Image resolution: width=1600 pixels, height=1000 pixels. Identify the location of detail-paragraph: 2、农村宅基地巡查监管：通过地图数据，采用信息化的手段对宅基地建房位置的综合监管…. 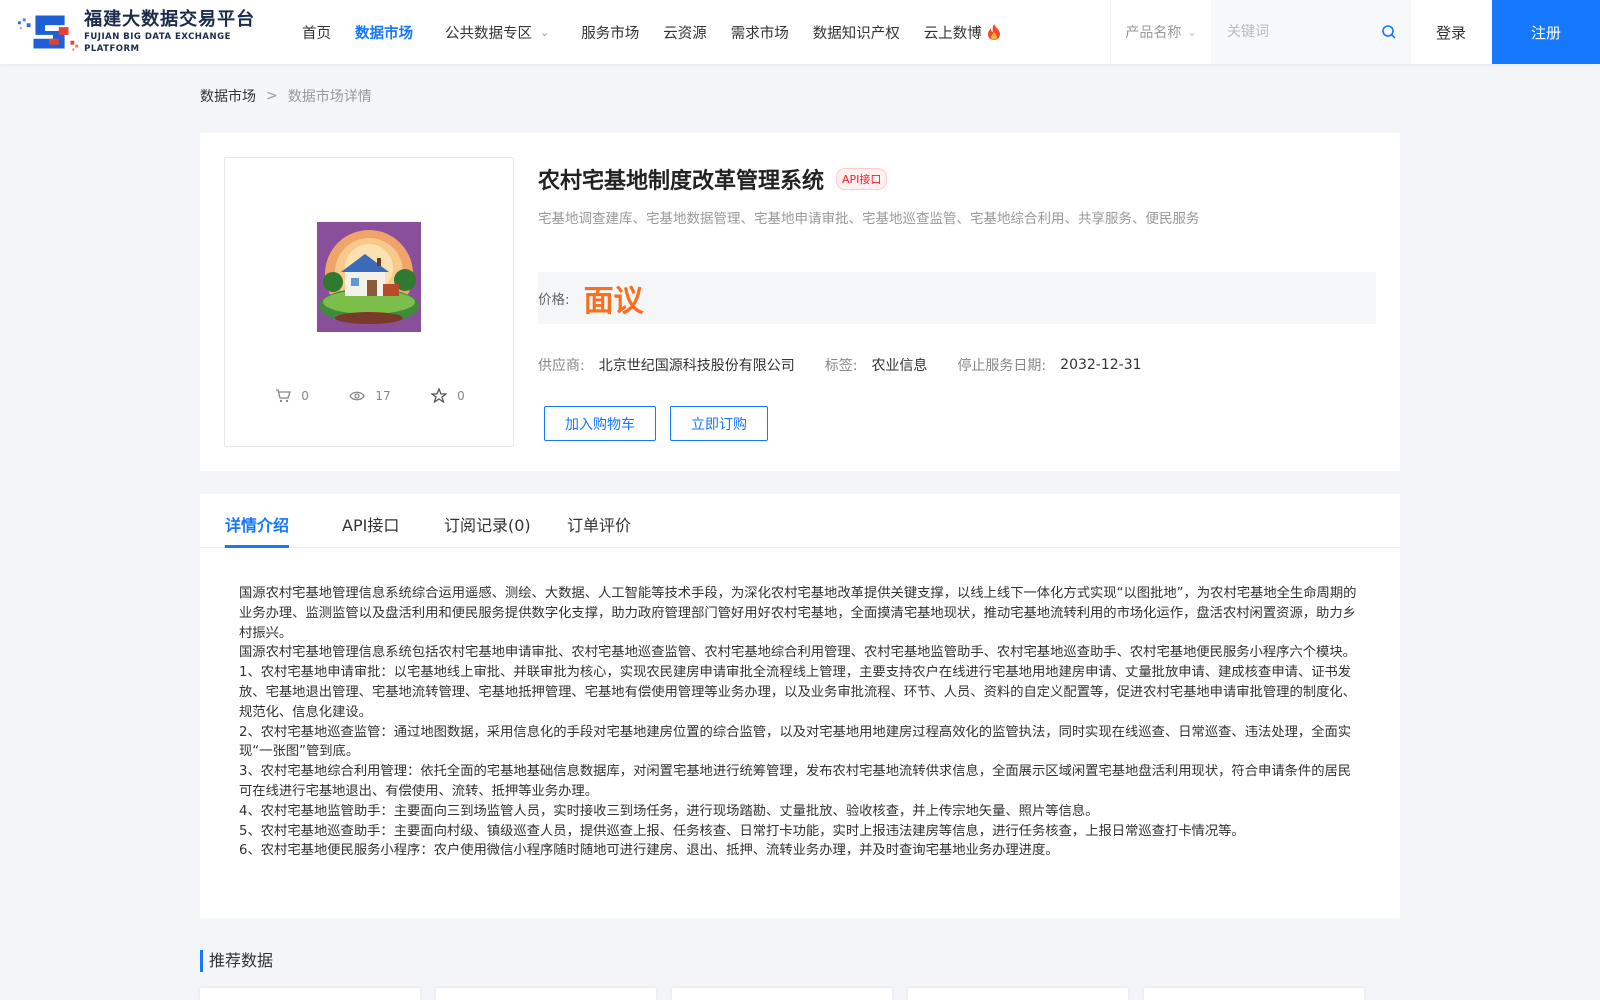
(795, 742).